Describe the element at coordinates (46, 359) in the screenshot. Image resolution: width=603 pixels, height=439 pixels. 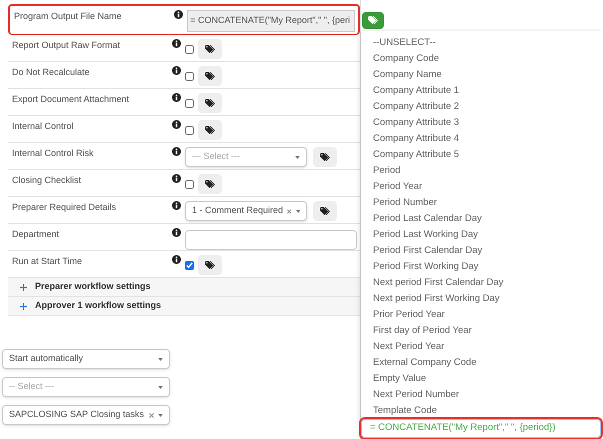
I see `select-value: Start automatically` at that location.